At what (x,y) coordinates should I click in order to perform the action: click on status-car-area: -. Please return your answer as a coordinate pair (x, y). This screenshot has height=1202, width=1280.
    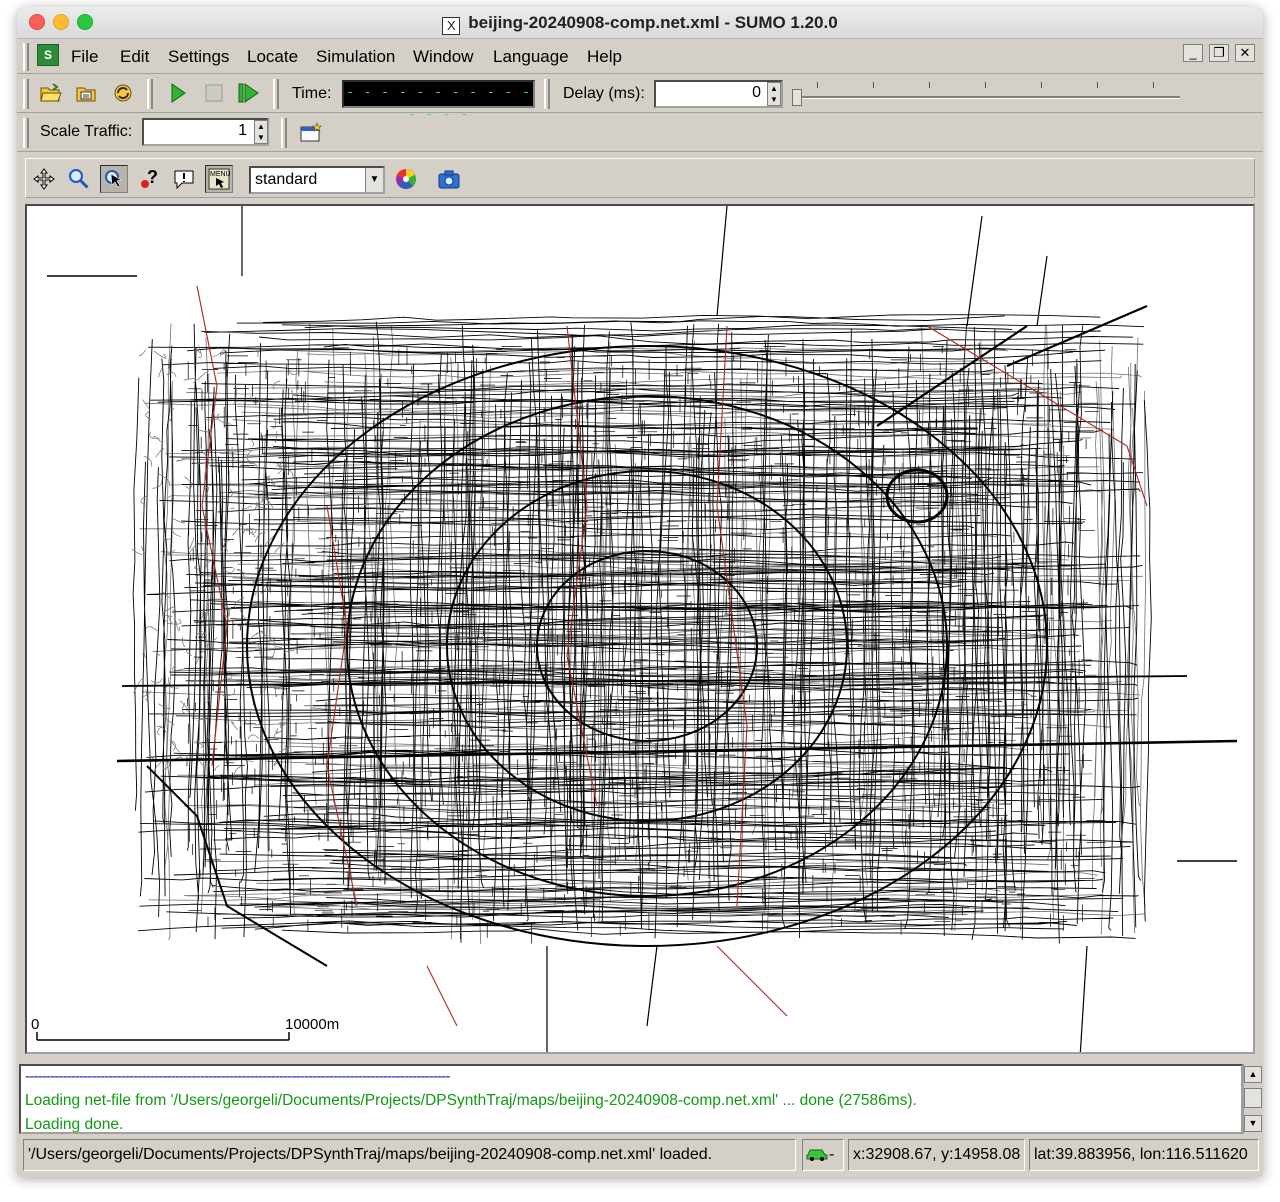
    Looking at the image, I should click on (823, 1155).